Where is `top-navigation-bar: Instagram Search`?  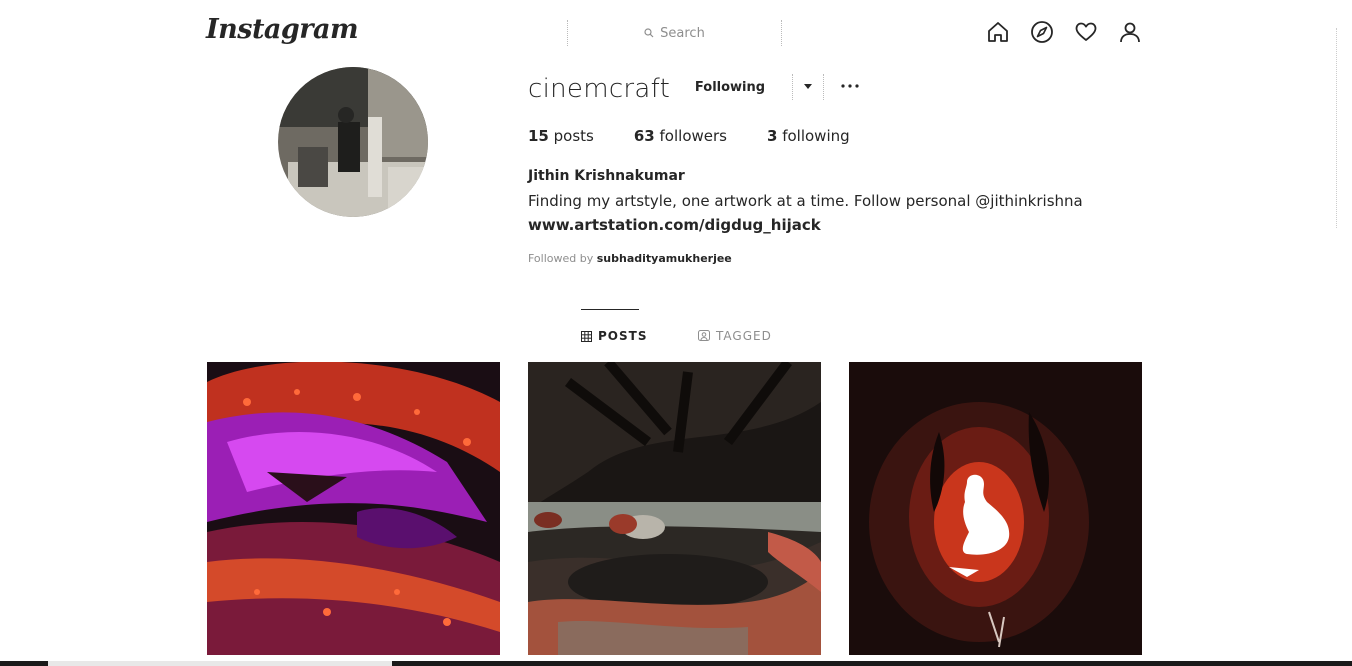
top-navigation-bar: Instagram Search is located at coordinates (676, 31).